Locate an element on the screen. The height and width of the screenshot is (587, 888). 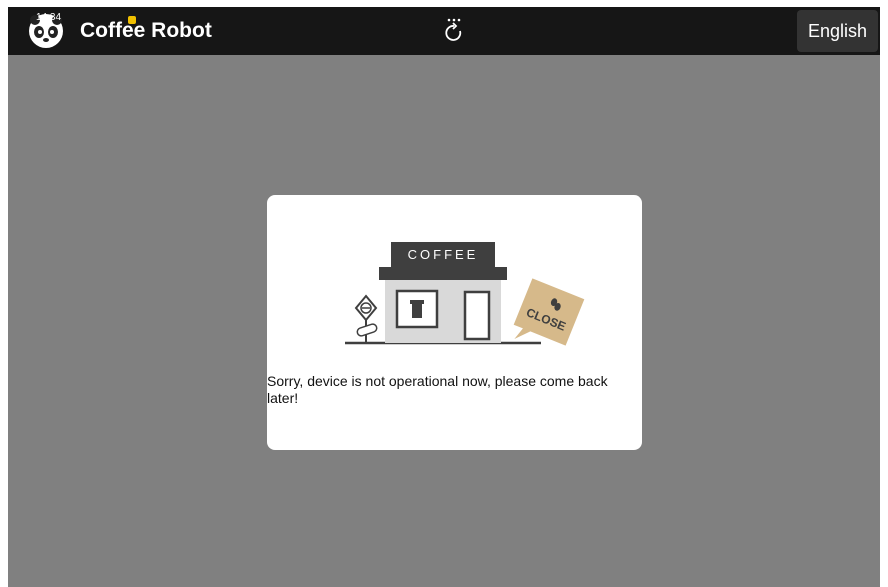
closed-coffee-shop-icon: COFFEE CLOSE is located at coordinates (465, 294).